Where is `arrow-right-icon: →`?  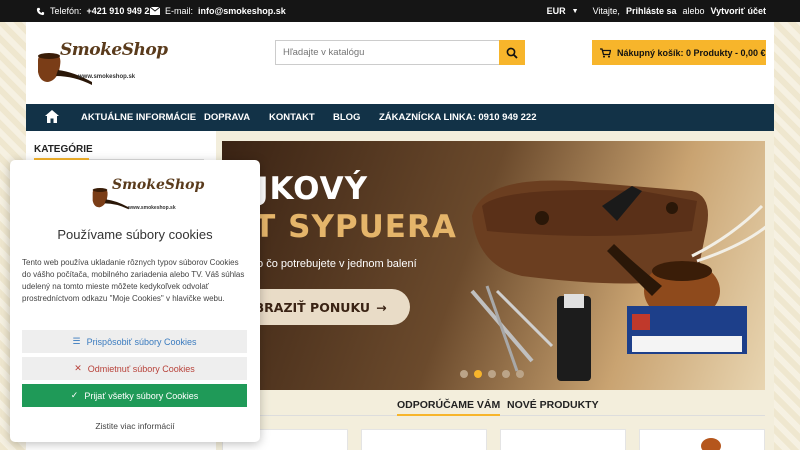 arrow-right-icon: → is located at coordinates (381, 307).